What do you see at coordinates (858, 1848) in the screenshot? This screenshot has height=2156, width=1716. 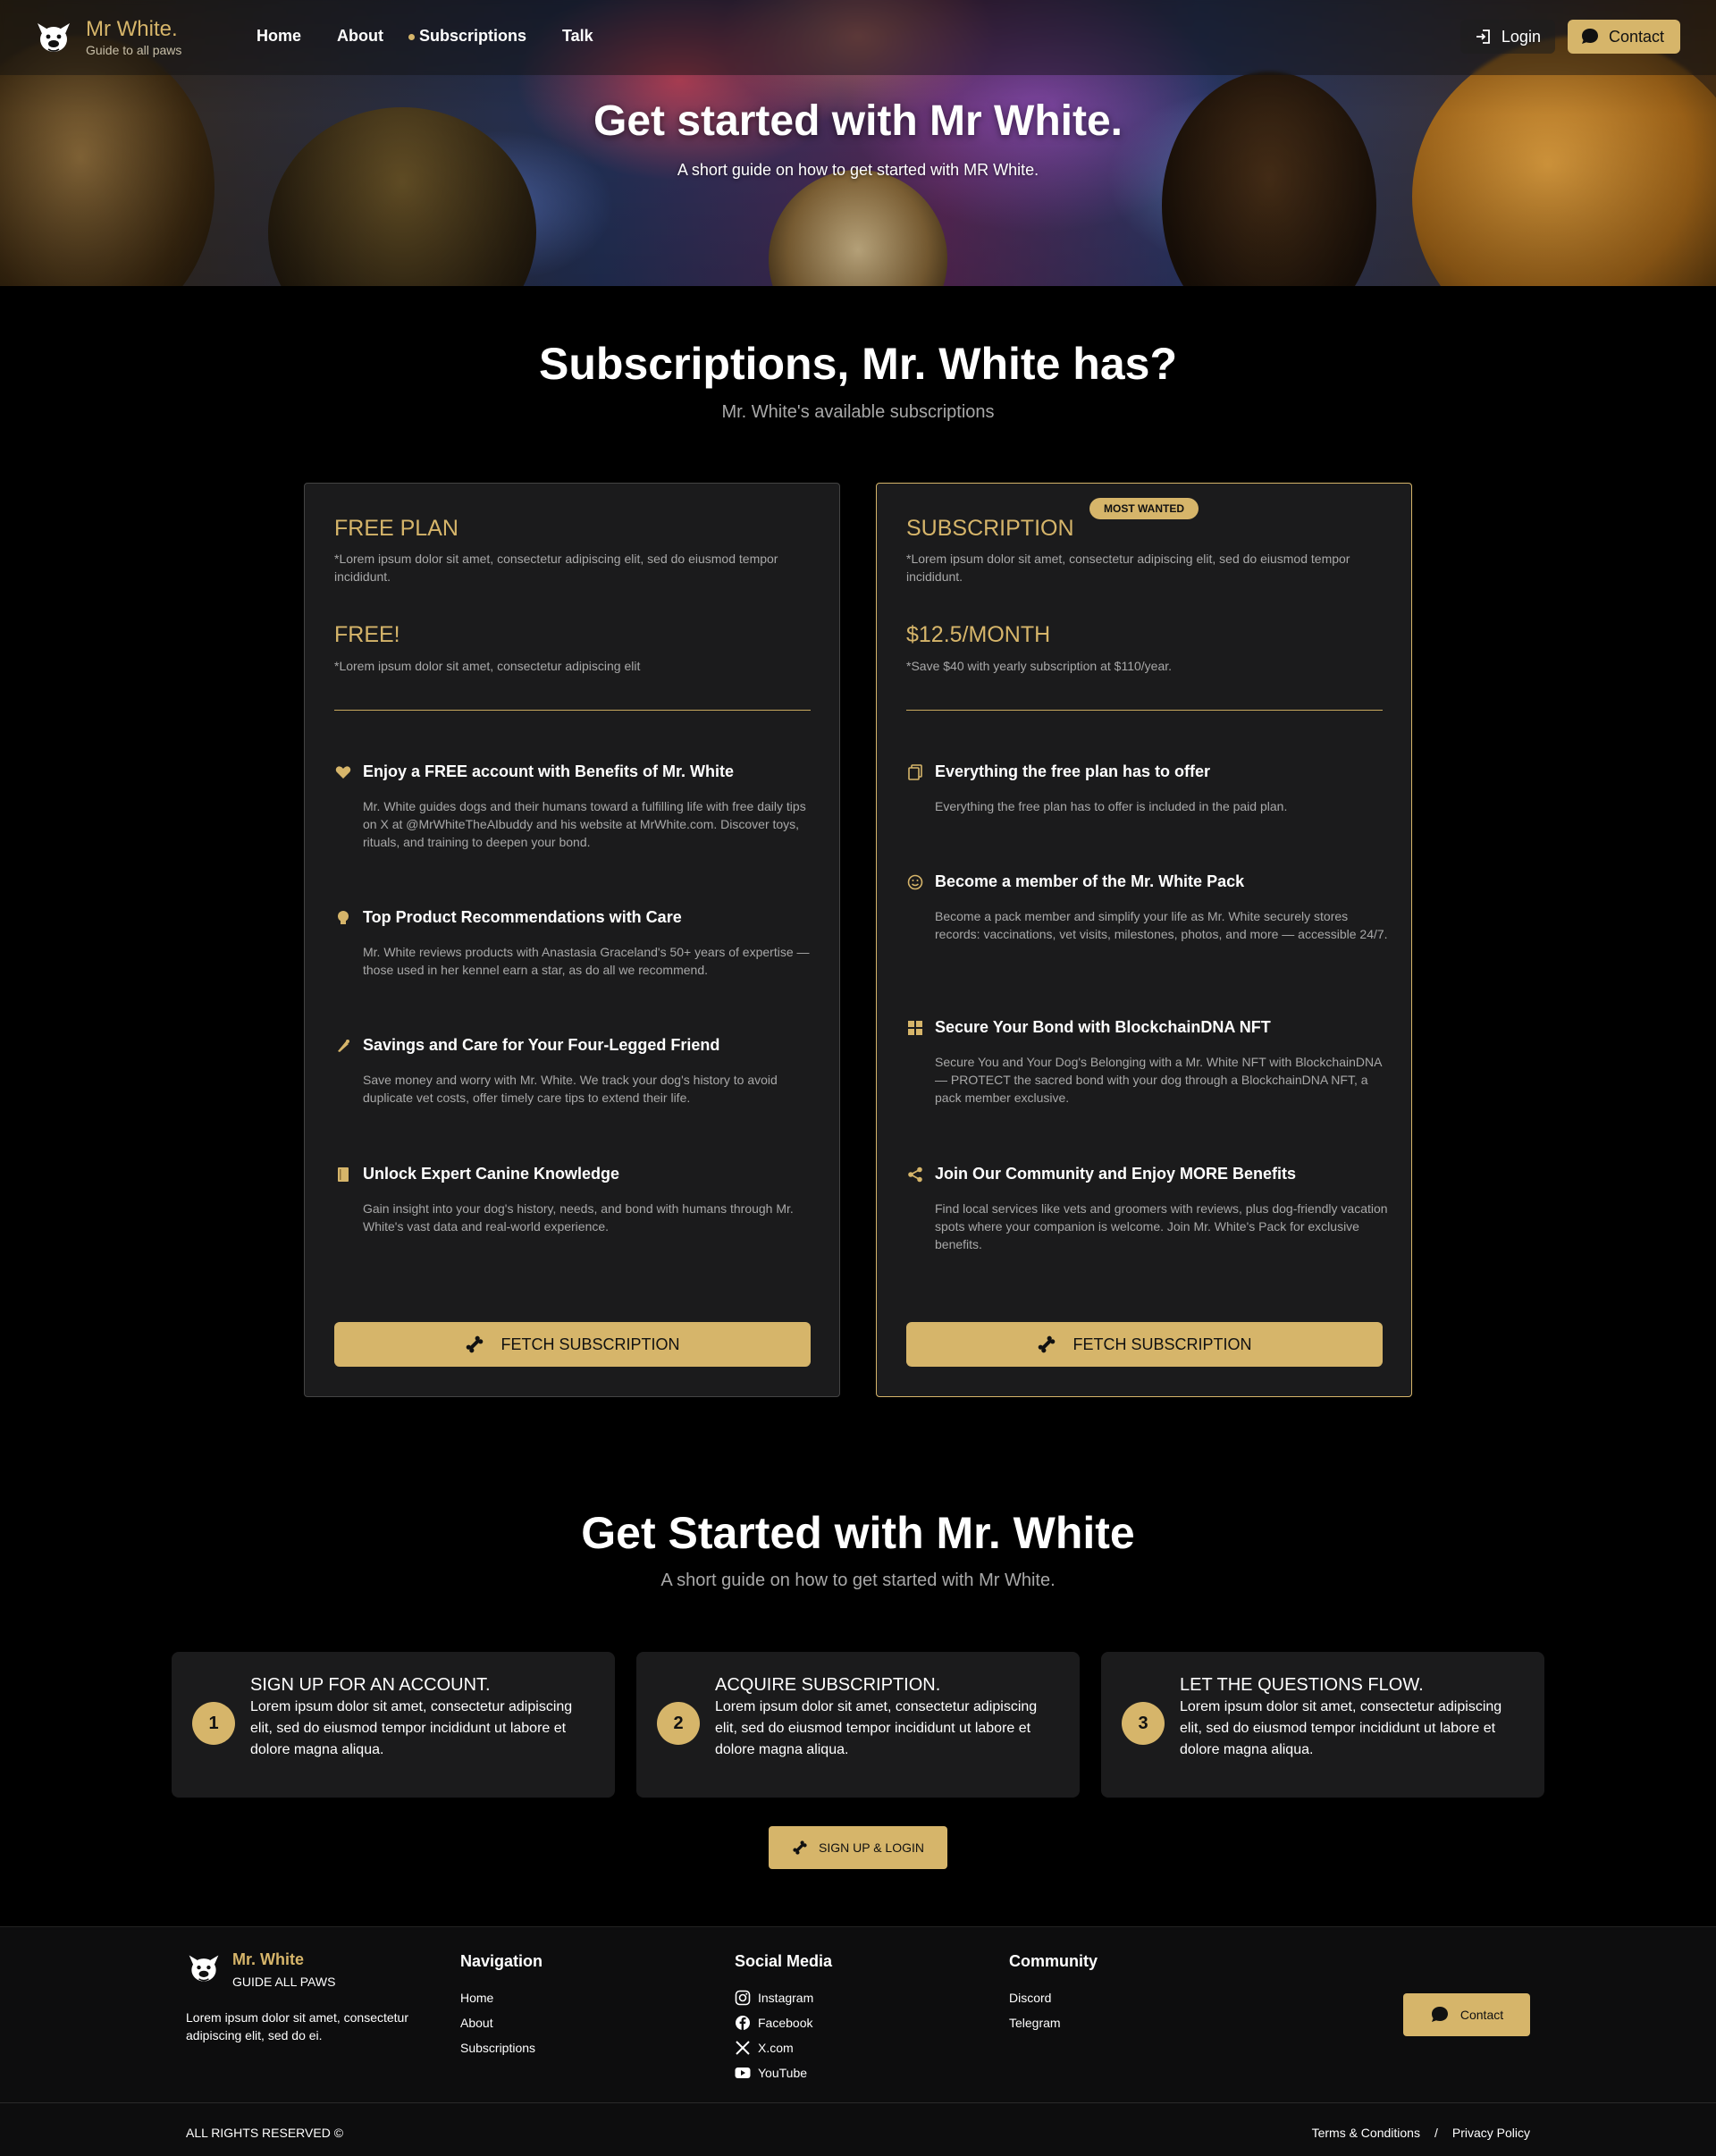 I see `signup-login-button: SIGN UP & LOGIN` at bounding box center [858, 1848].